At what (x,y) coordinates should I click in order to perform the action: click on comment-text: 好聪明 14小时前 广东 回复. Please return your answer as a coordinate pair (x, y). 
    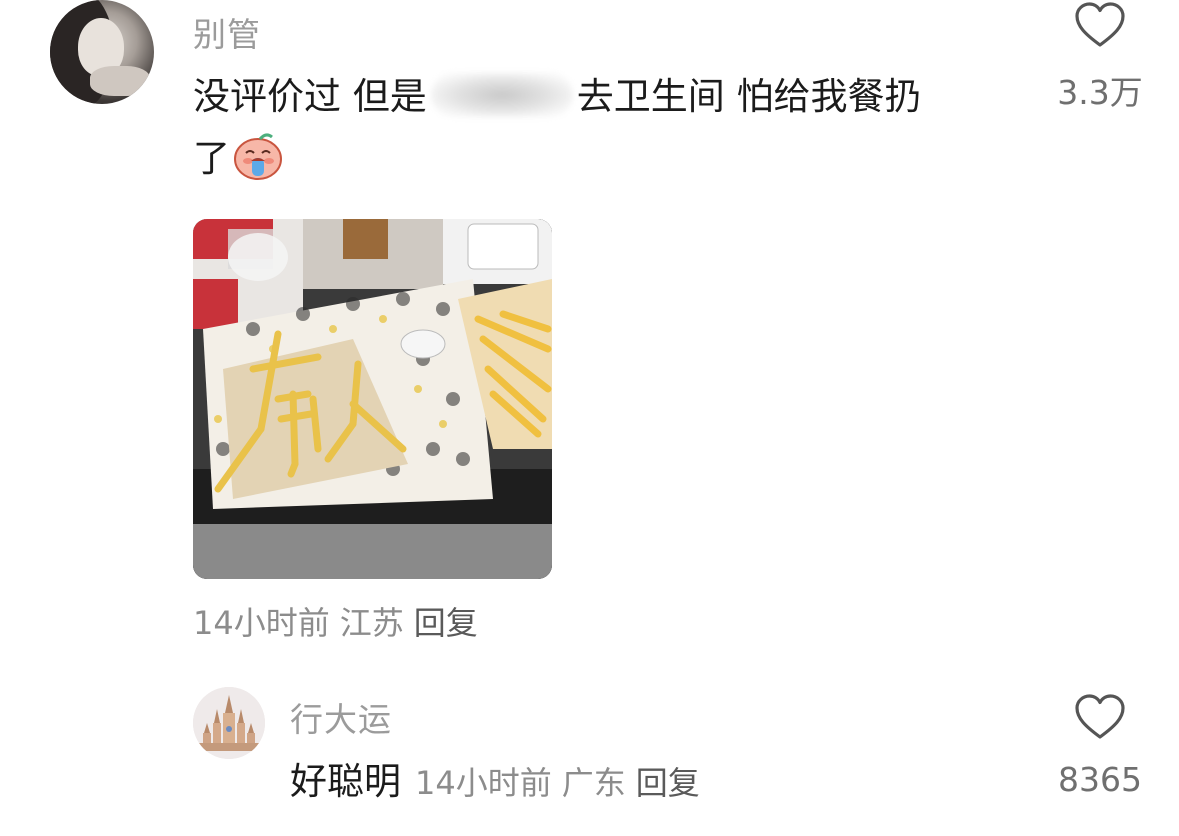
    Looking at the image, I should click on (500, 782).